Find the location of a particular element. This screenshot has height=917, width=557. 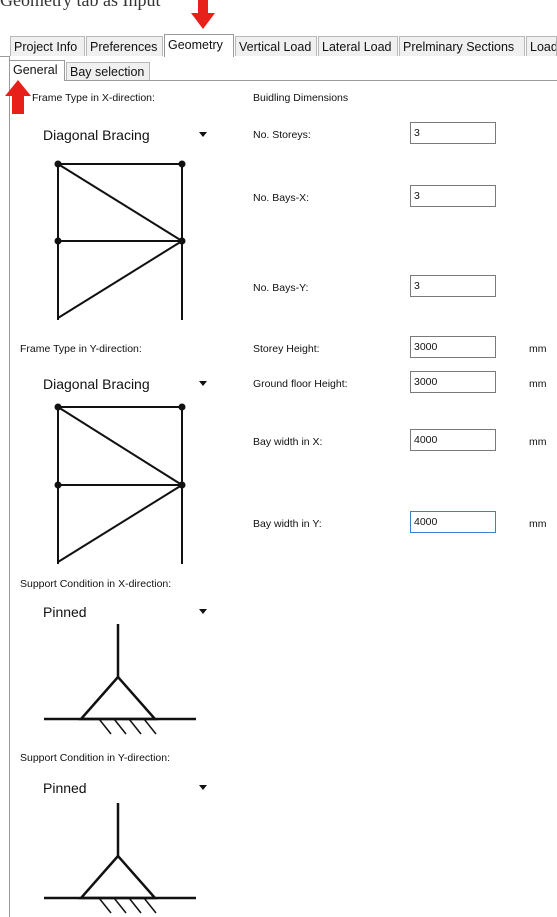

frame-y-dropdown: Diagonal Bracing is located at coordinates (96, 384).